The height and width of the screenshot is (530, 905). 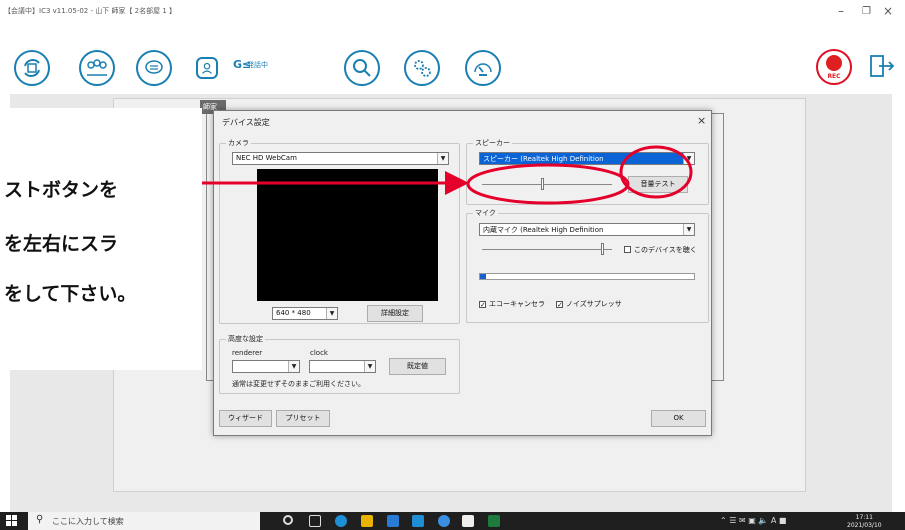 I want to click on speaking-status: 発話中, so click(x=257, y=65).